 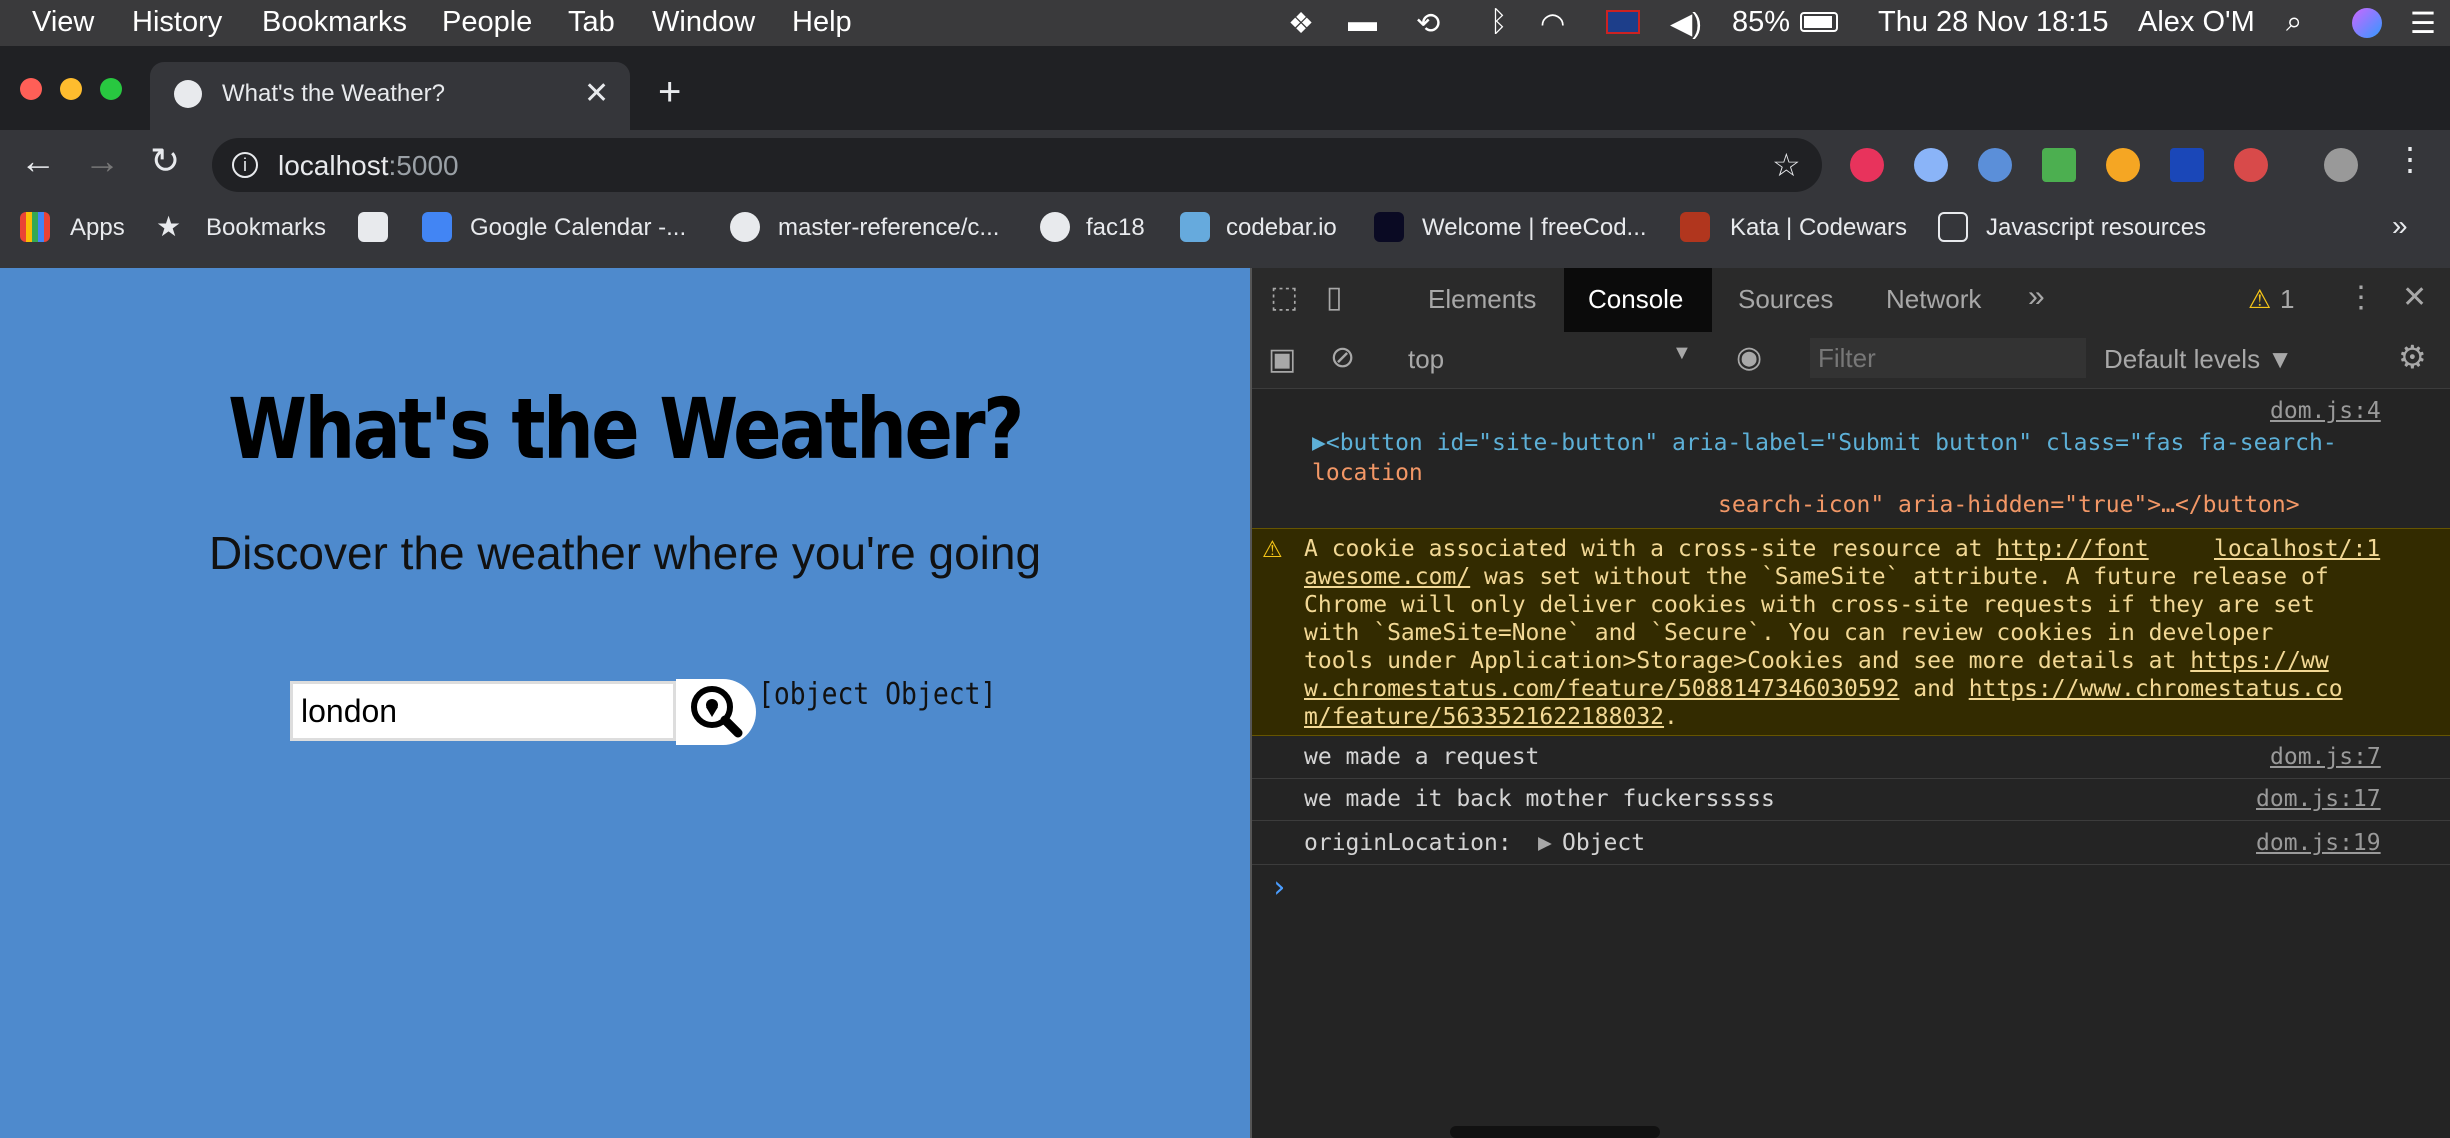 I want to click on google-calendar-icon, so click(x=437, y=227).